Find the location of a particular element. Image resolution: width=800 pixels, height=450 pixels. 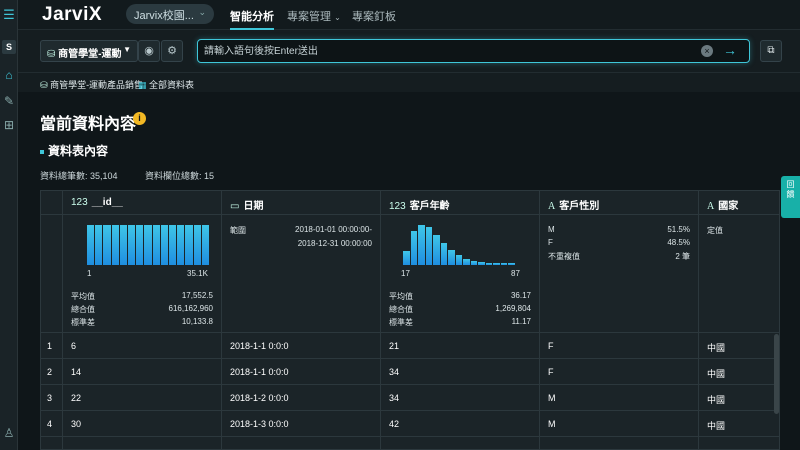

table-cell: 21 is located at coordinates (460, 346).